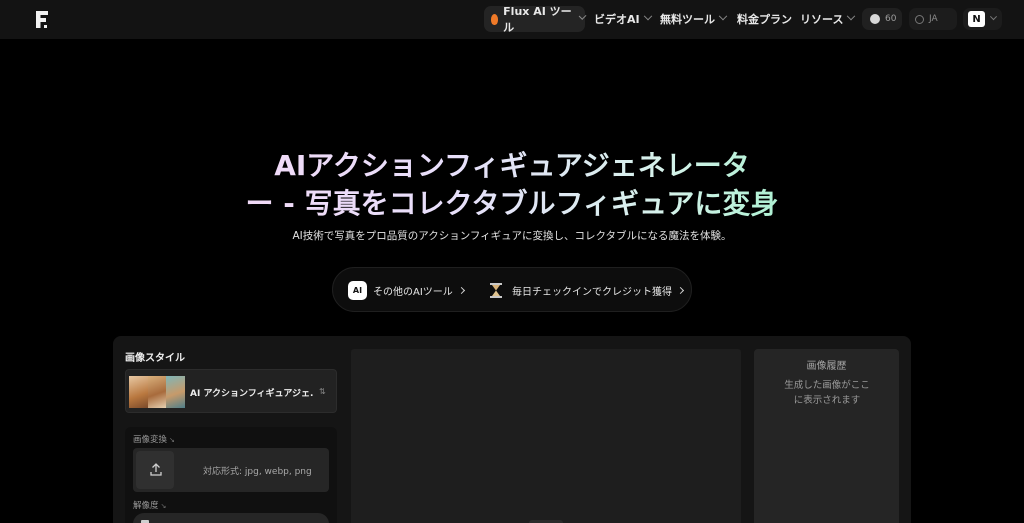 The image size is (1024, 523). Describe the element at coordinates (546, 436) in the screenshot. I see `image-preview-canvas` at that location.